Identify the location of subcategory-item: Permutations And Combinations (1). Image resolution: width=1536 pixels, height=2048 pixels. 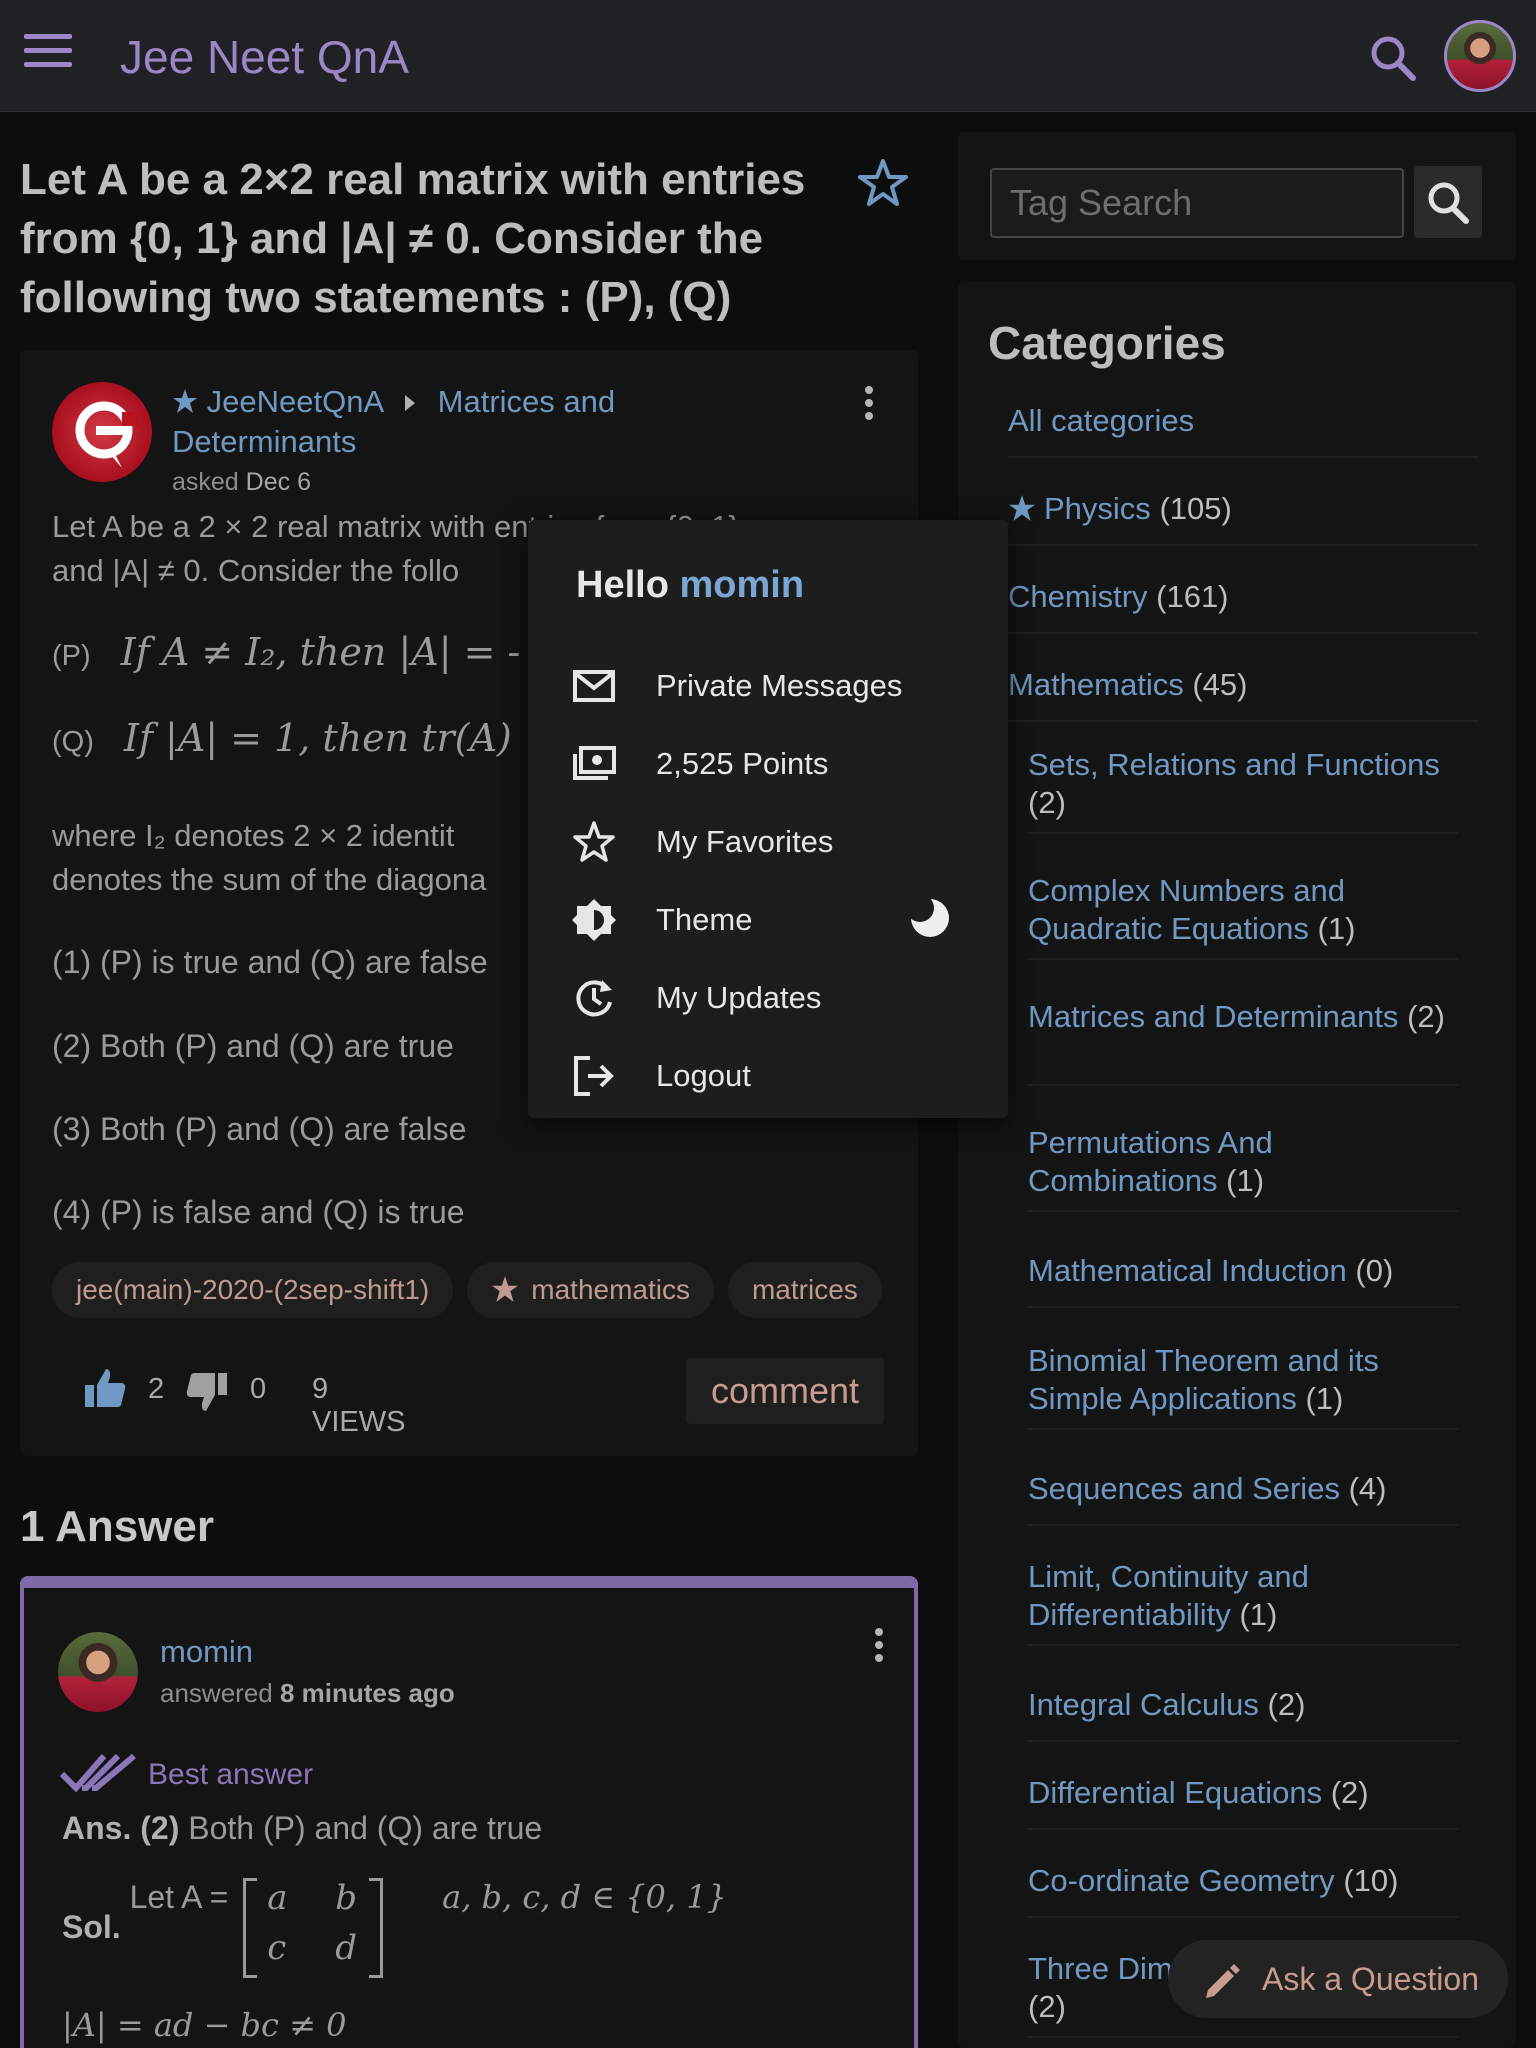
(1243, 1168).